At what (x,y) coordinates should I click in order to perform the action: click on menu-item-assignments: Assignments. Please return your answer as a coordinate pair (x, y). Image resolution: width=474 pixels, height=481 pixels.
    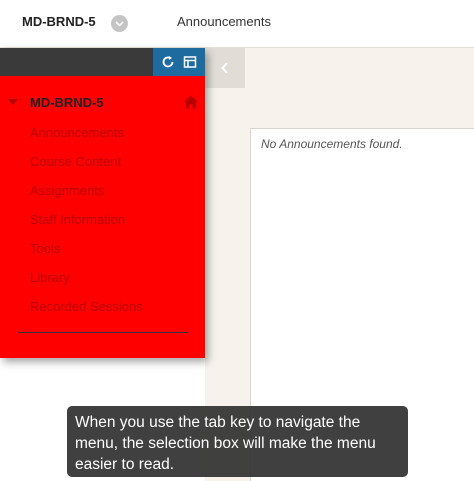
    Looking at the image, I should click on (102, 195).